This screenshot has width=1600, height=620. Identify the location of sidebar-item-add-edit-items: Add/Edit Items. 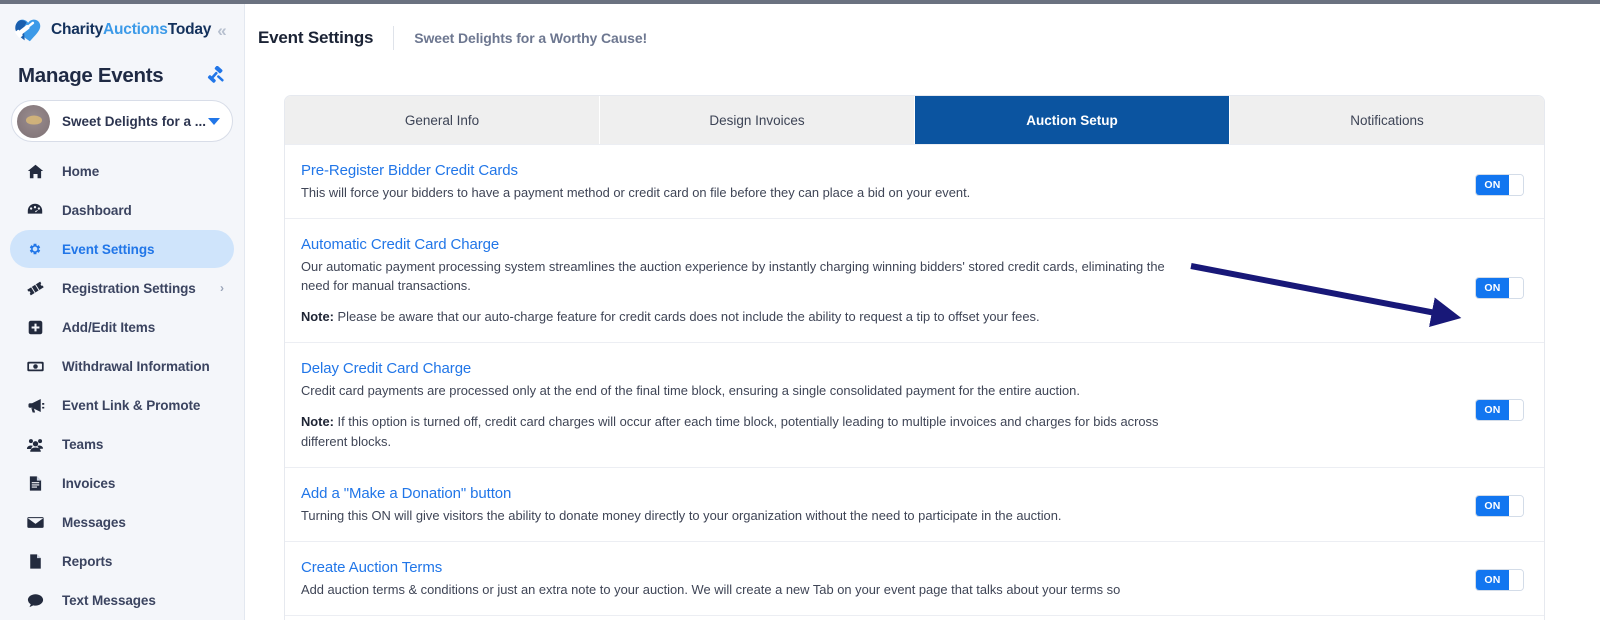
(122, 327).